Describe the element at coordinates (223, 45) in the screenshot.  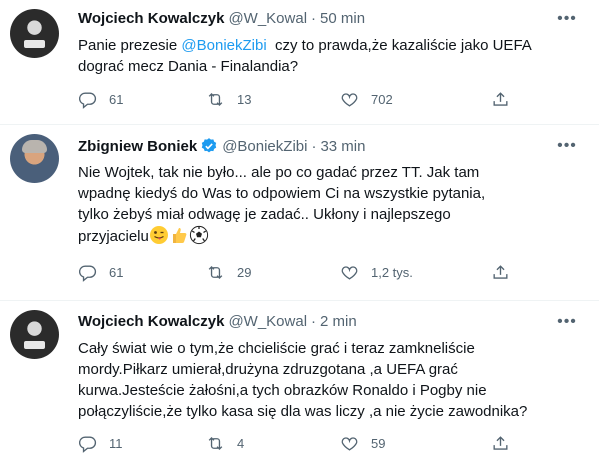
I see `mention-link: @BoniekZibi` at that location.